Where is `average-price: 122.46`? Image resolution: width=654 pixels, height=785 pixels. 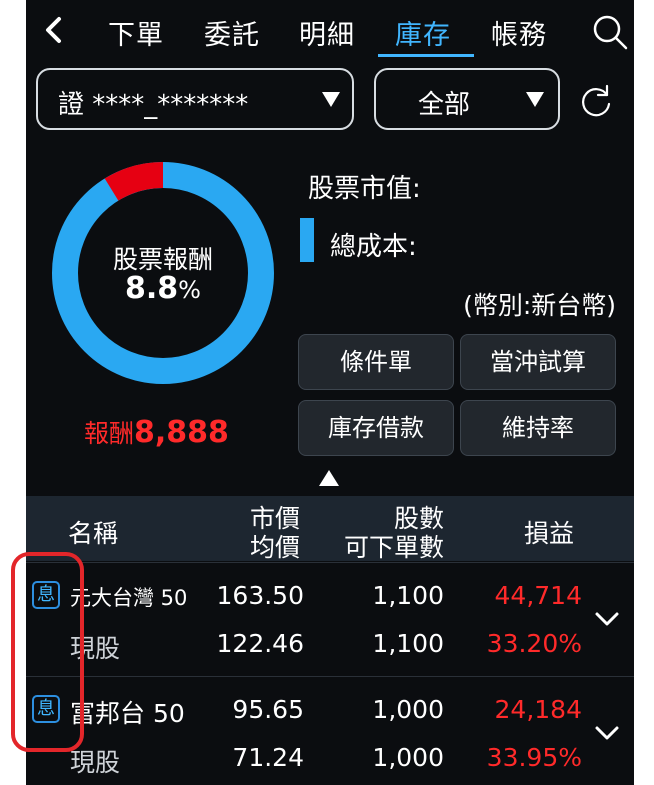 average-price: 122.46 is located at coordinates (260, 643).